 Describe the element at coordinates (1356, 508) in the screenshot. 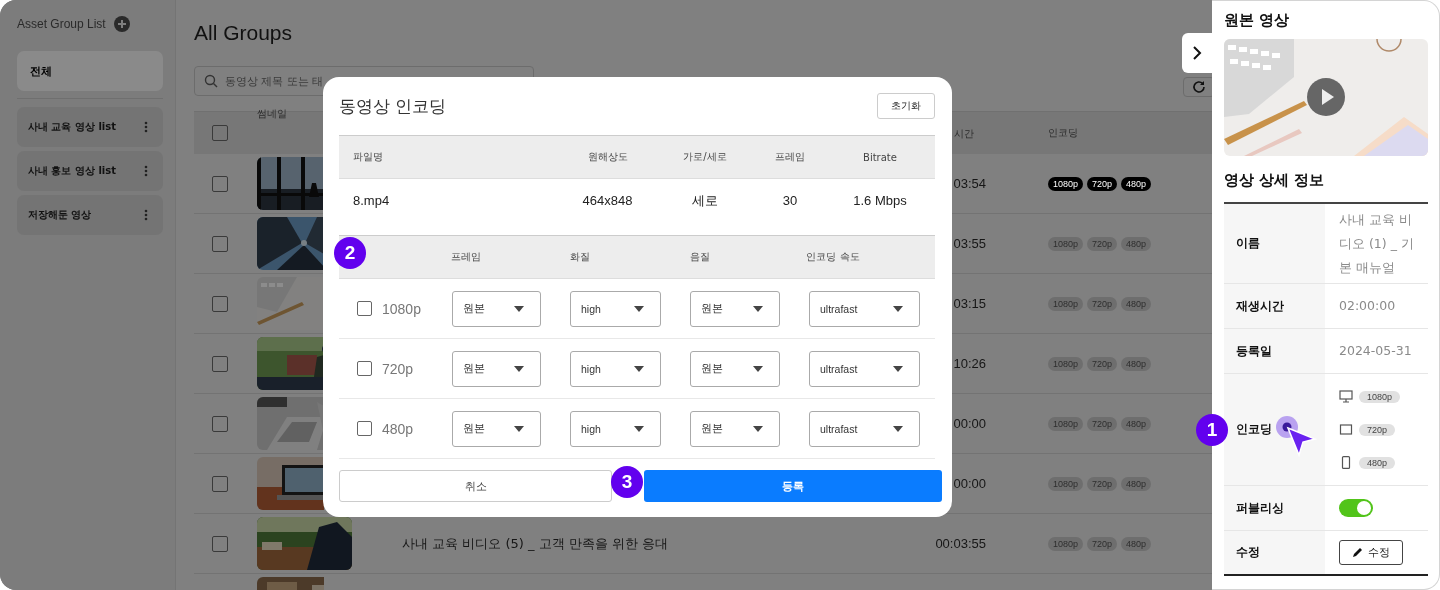

I see `toggle-switch` at that location.